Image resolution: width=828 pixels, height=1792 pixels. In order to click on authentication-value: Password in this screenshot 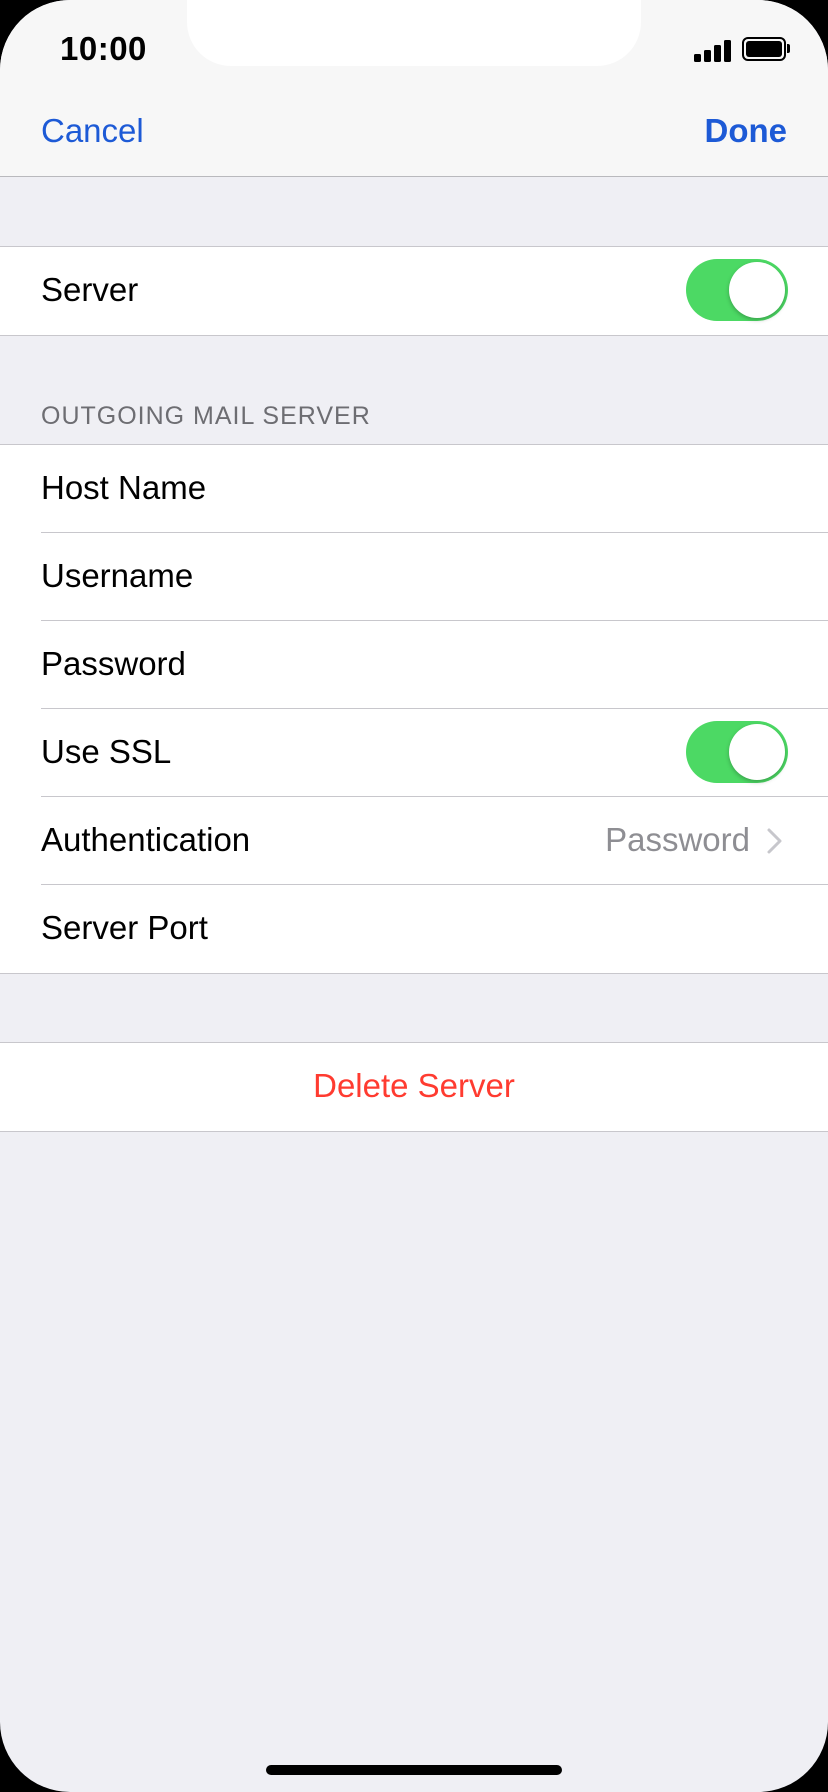, I will do `click(677, 839)`.